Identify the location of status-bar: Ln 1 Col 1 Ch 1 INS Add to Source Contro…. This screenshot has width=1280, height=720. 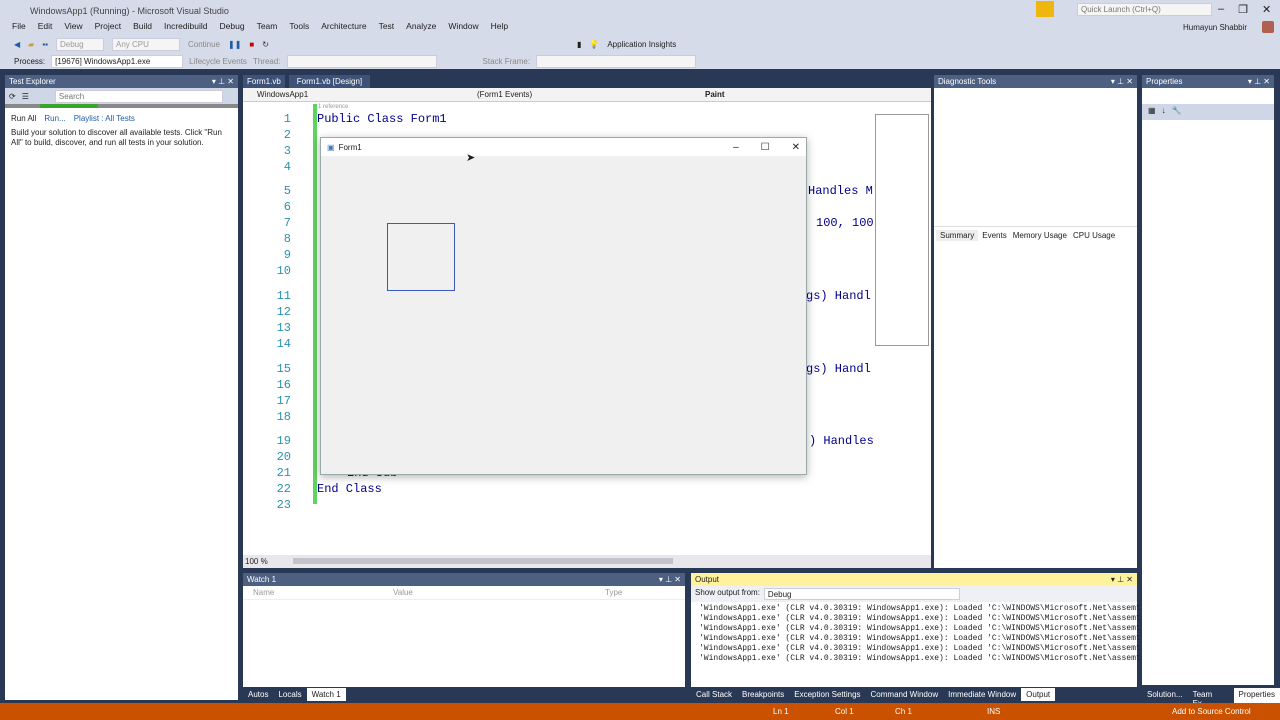
(640, 711).